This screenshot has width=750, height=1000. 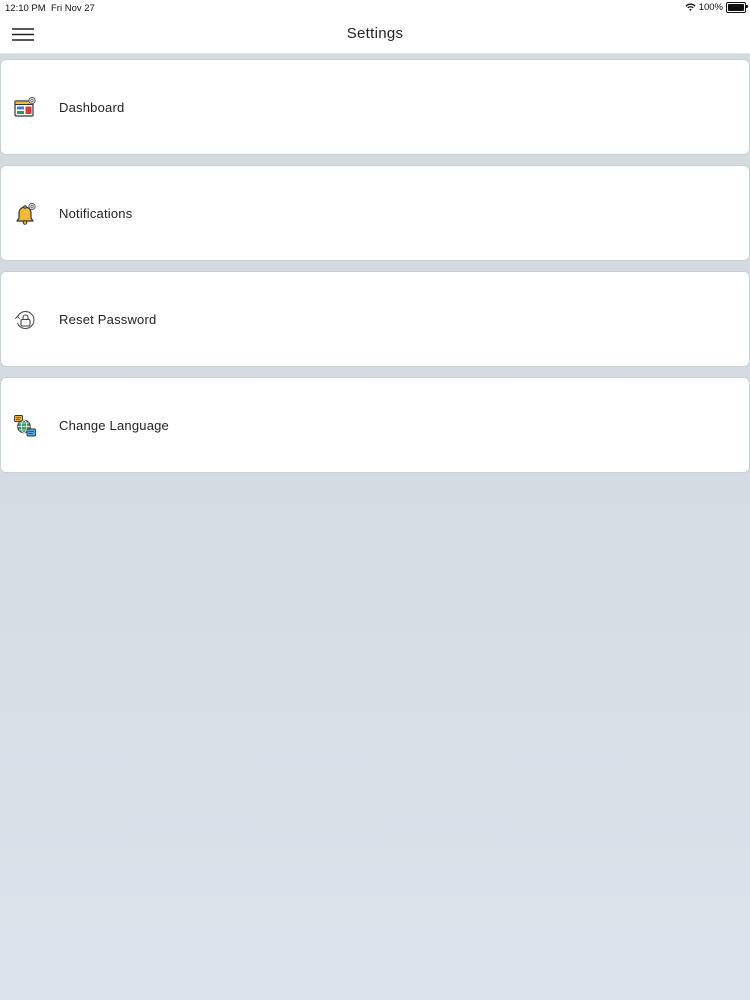 I want to click on language-globe-icon, so click(x=25, y=426).